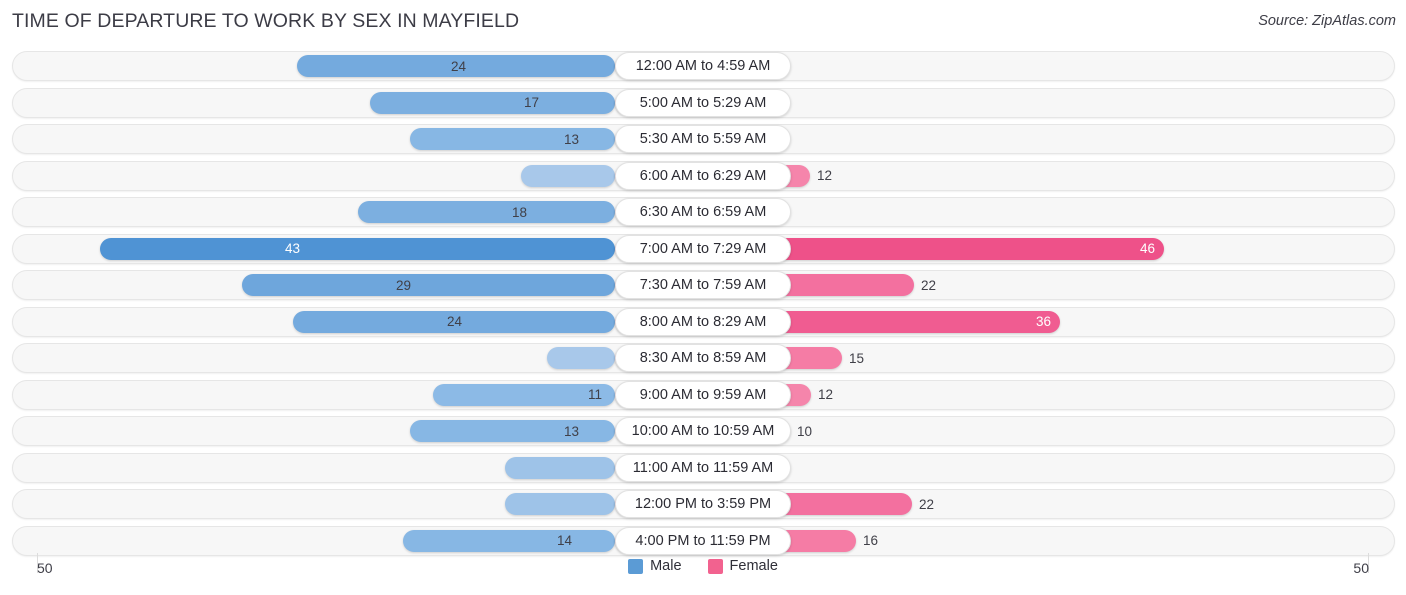  I want to click on table-row: 24012:00 AM to 4:59 AM, so click(703, 66).